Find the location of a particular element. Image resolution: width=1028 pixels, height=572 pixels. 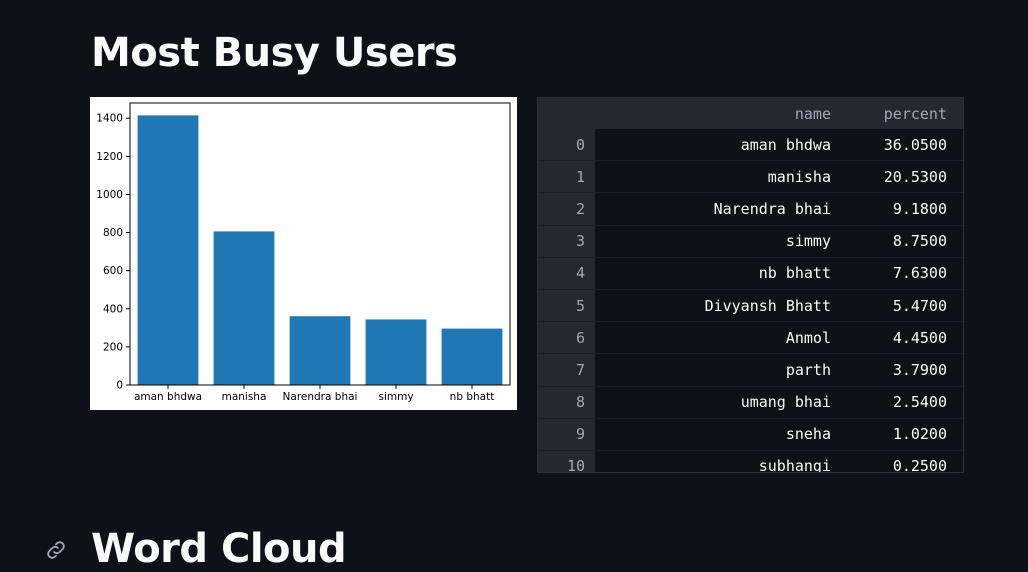

row-index: 2 is located at coordinates (566, 209).